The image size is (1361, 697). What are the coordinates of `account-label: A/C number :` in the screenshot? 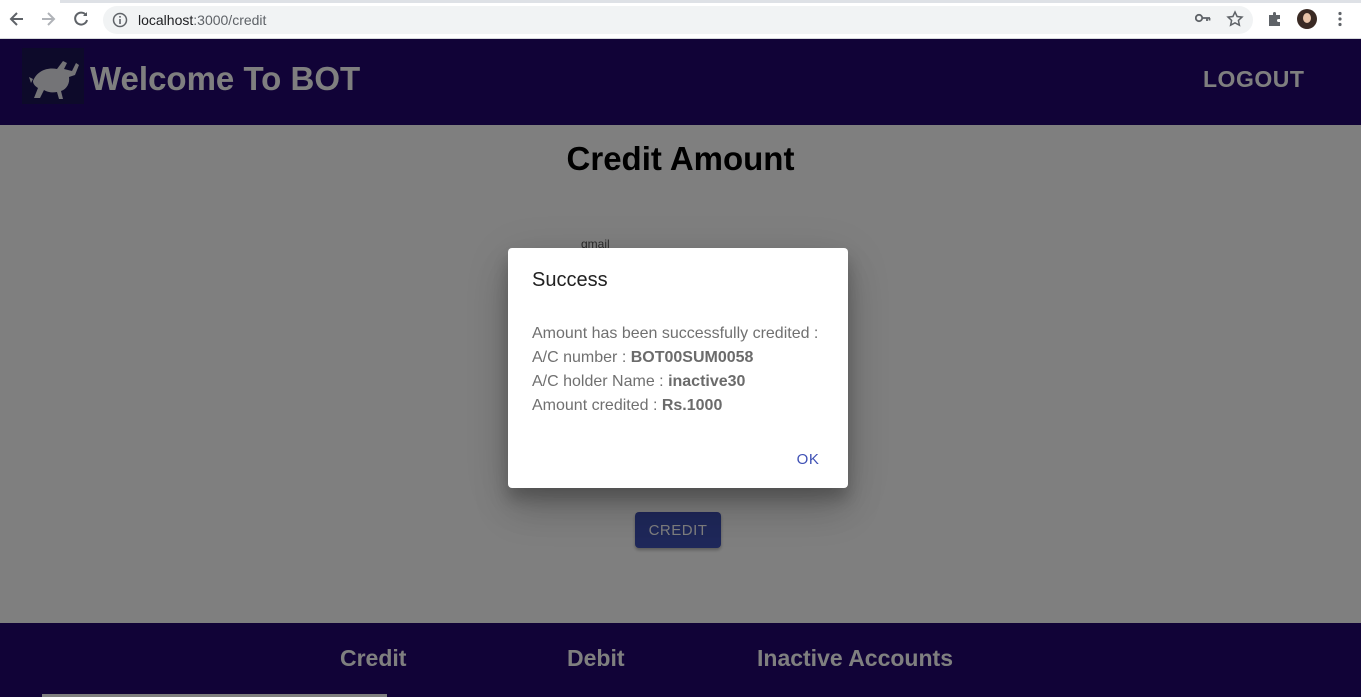 It's located at (581, 357).